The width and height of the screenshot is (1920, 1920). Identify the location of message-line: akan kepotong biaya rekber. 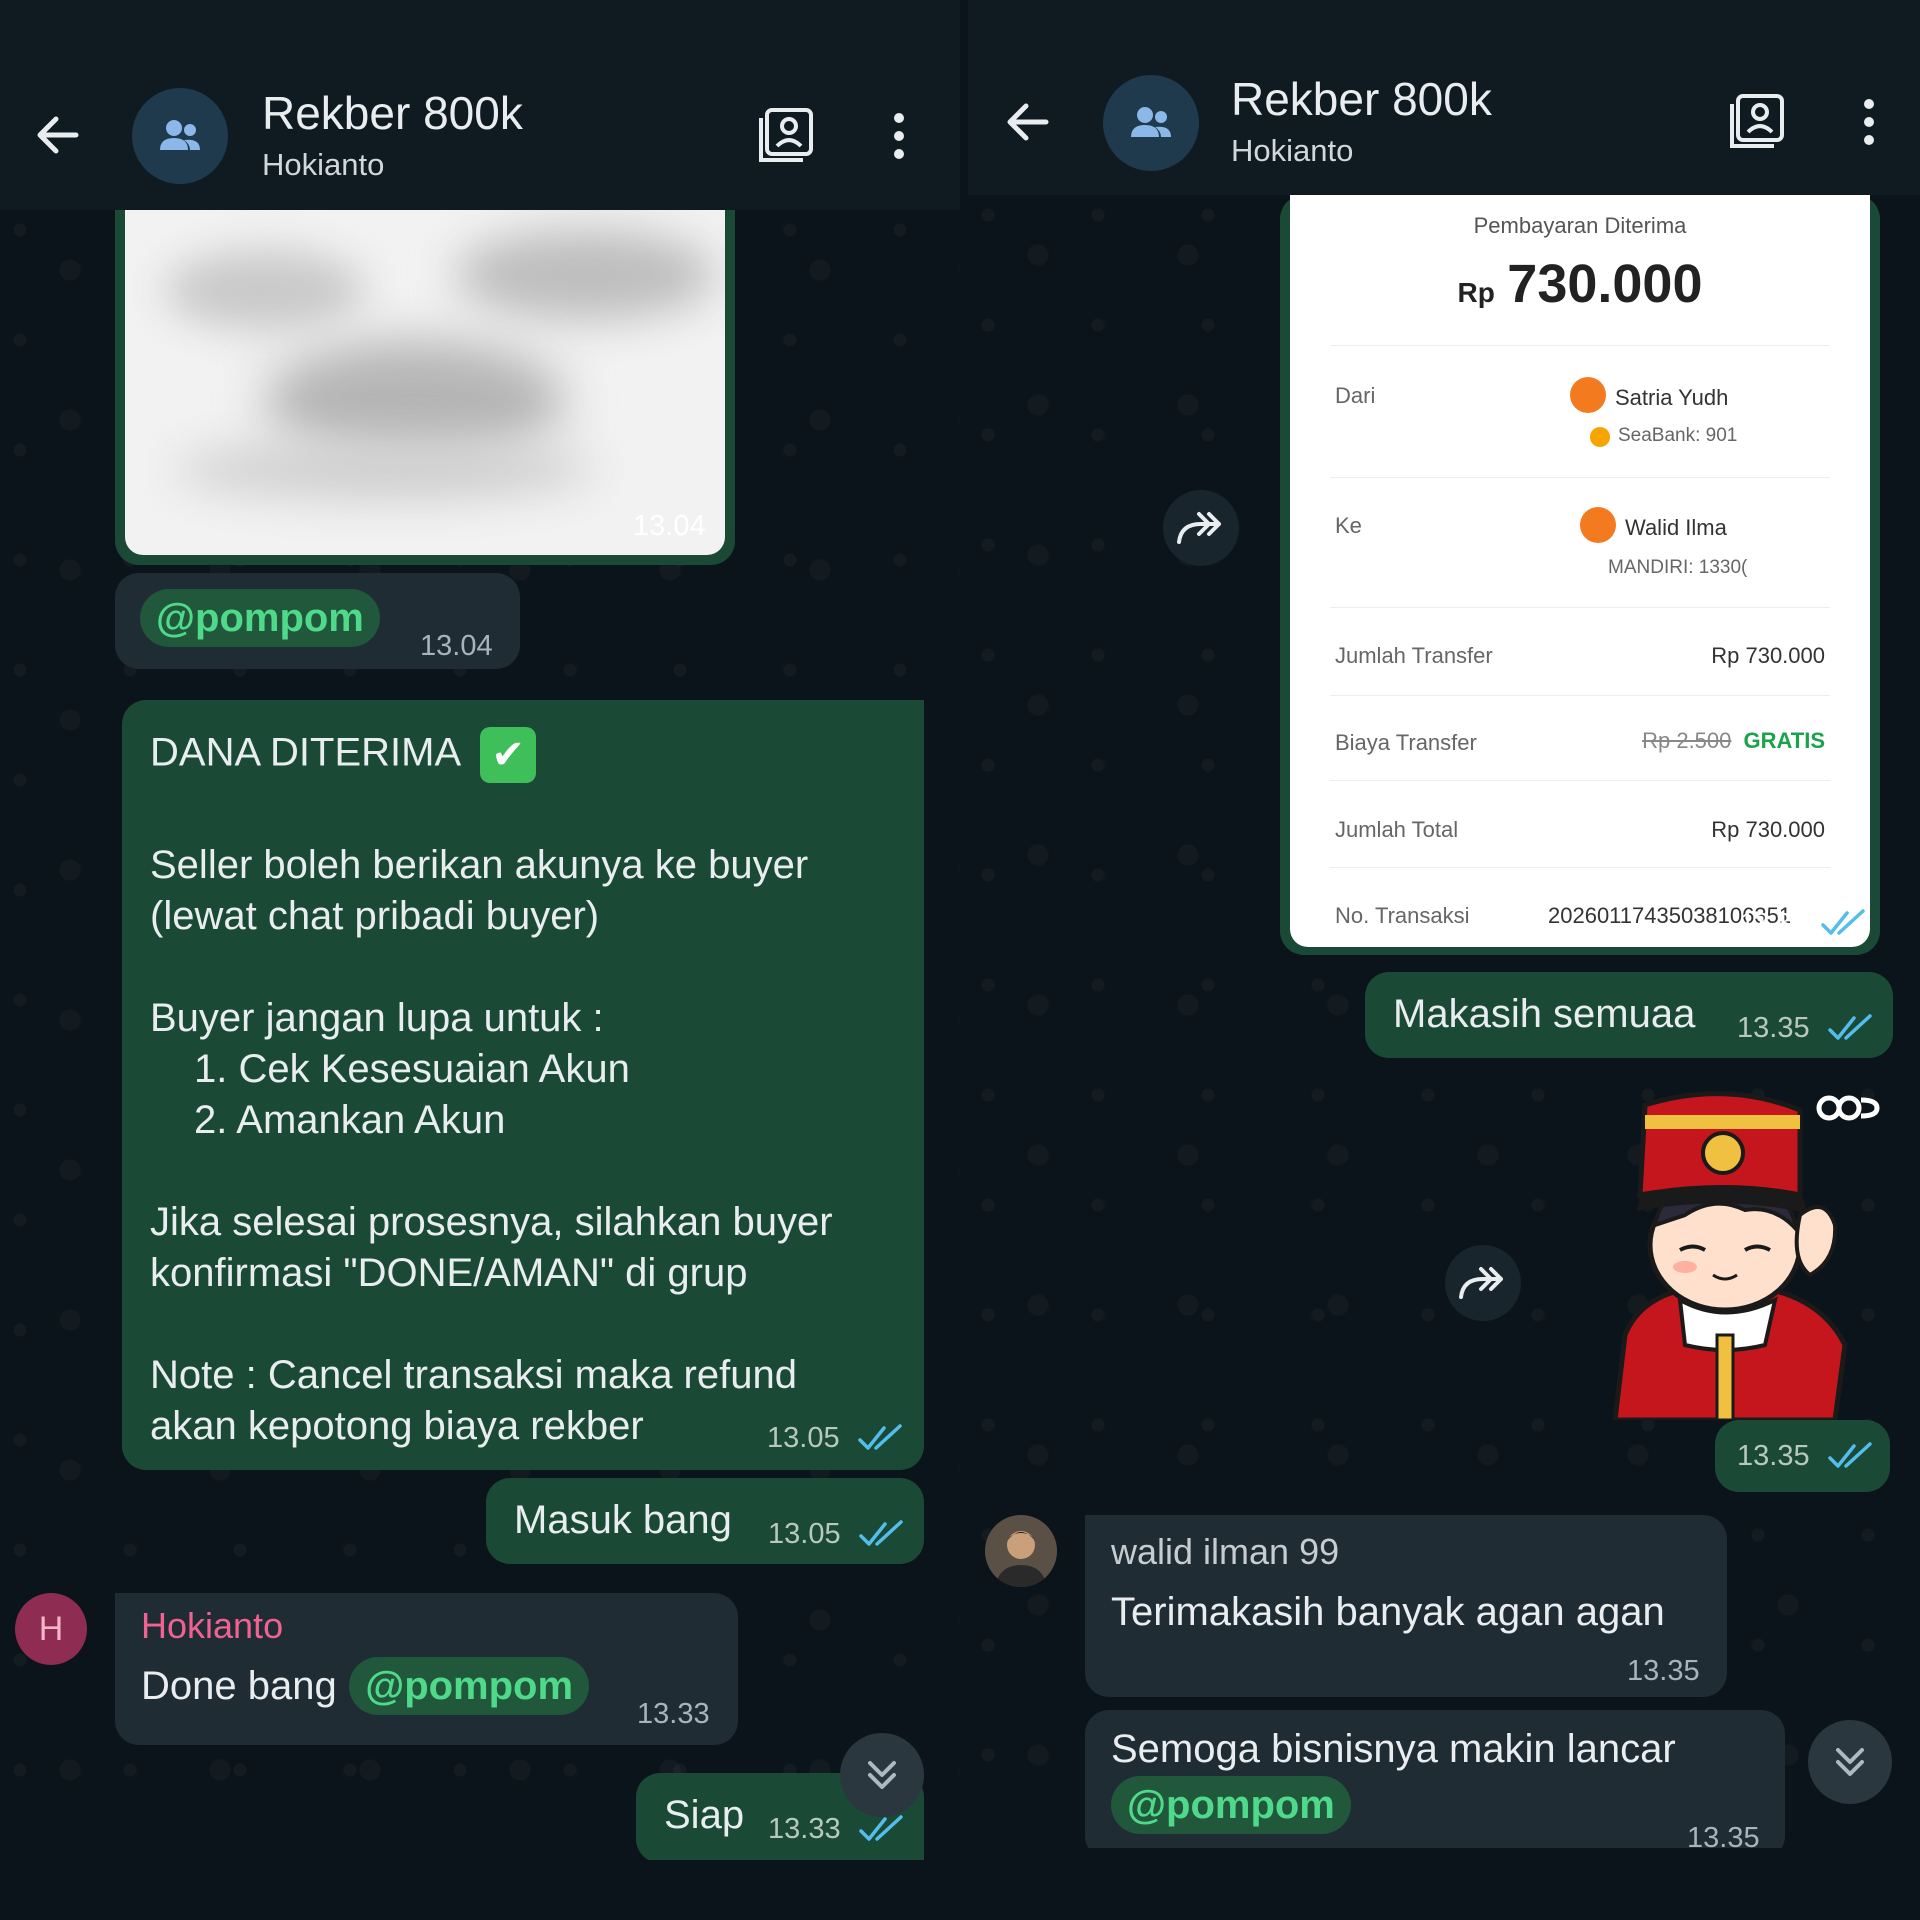
(397, 1426).